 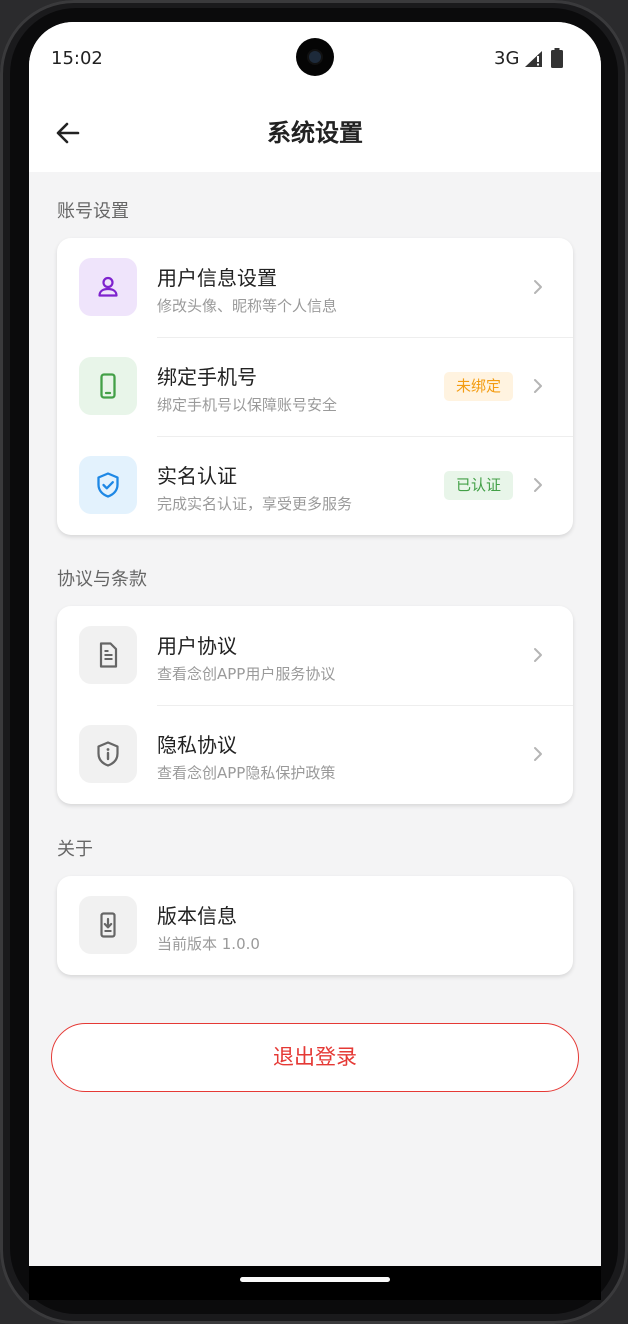 I want to click on real-name-verification-row: 实名认证 完成实名认证，享受更多服务 已认证, so click(x=315, y=485).